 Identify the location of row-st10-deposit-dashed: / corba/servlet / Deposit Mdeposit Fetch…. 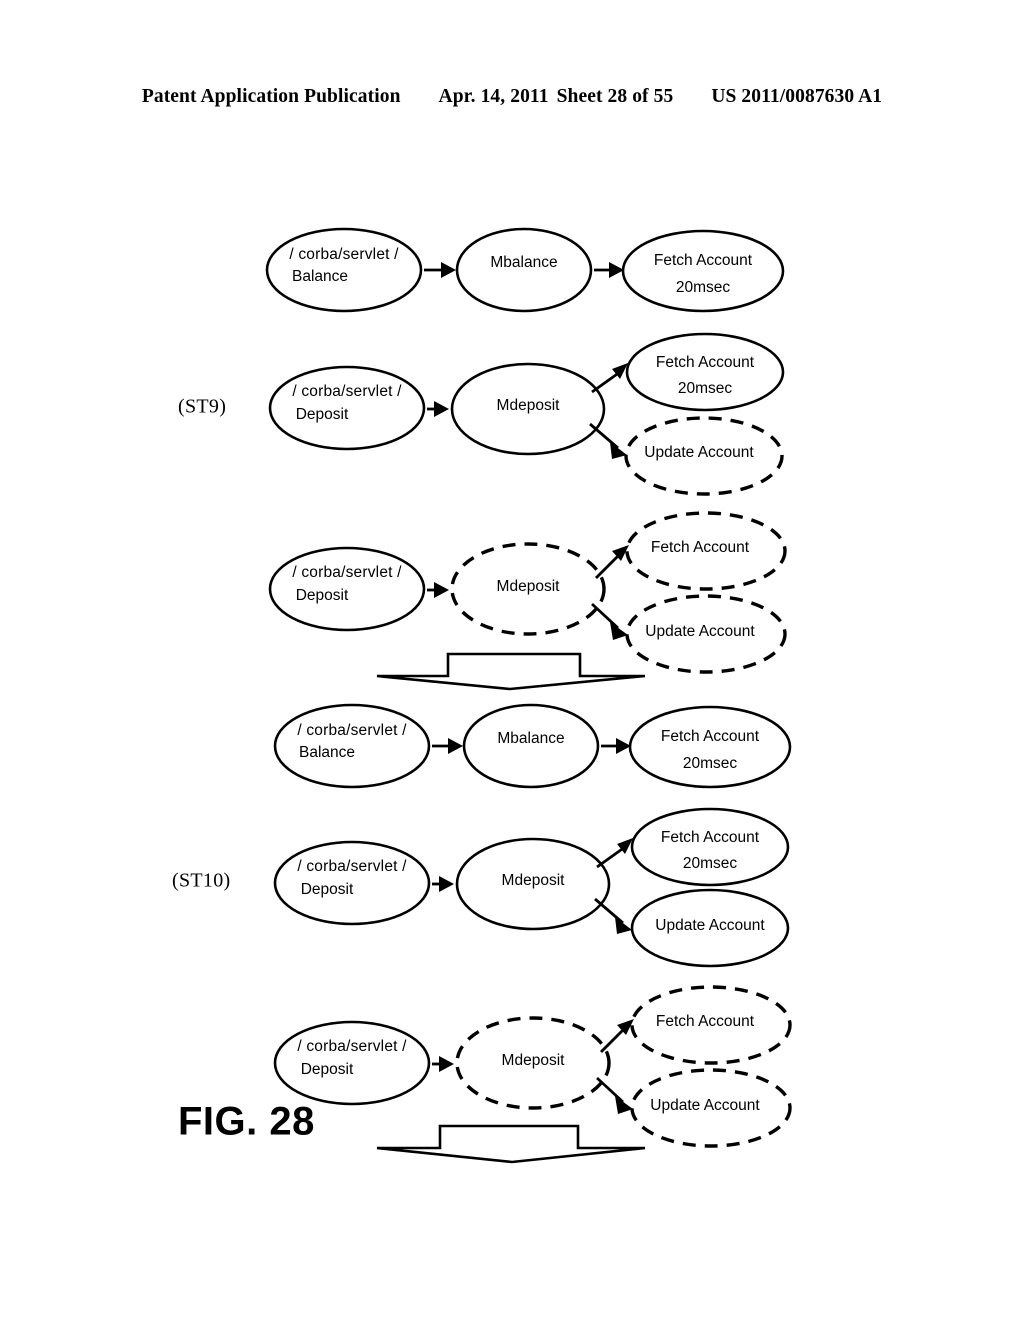
(532, 1066).